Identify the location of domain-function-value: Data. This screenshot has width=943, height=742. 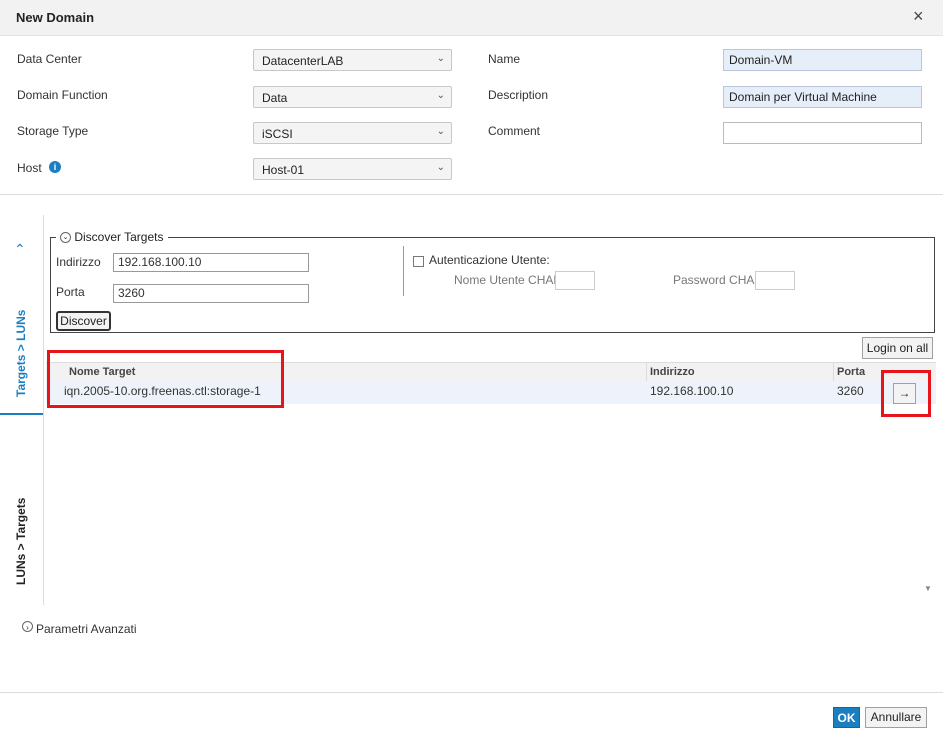
(275, 98).